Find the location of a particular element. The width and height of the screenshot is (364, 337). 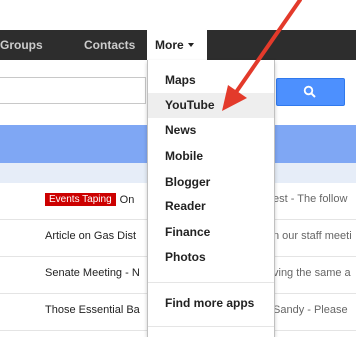

page-margin is located at coordinates (360, 168).